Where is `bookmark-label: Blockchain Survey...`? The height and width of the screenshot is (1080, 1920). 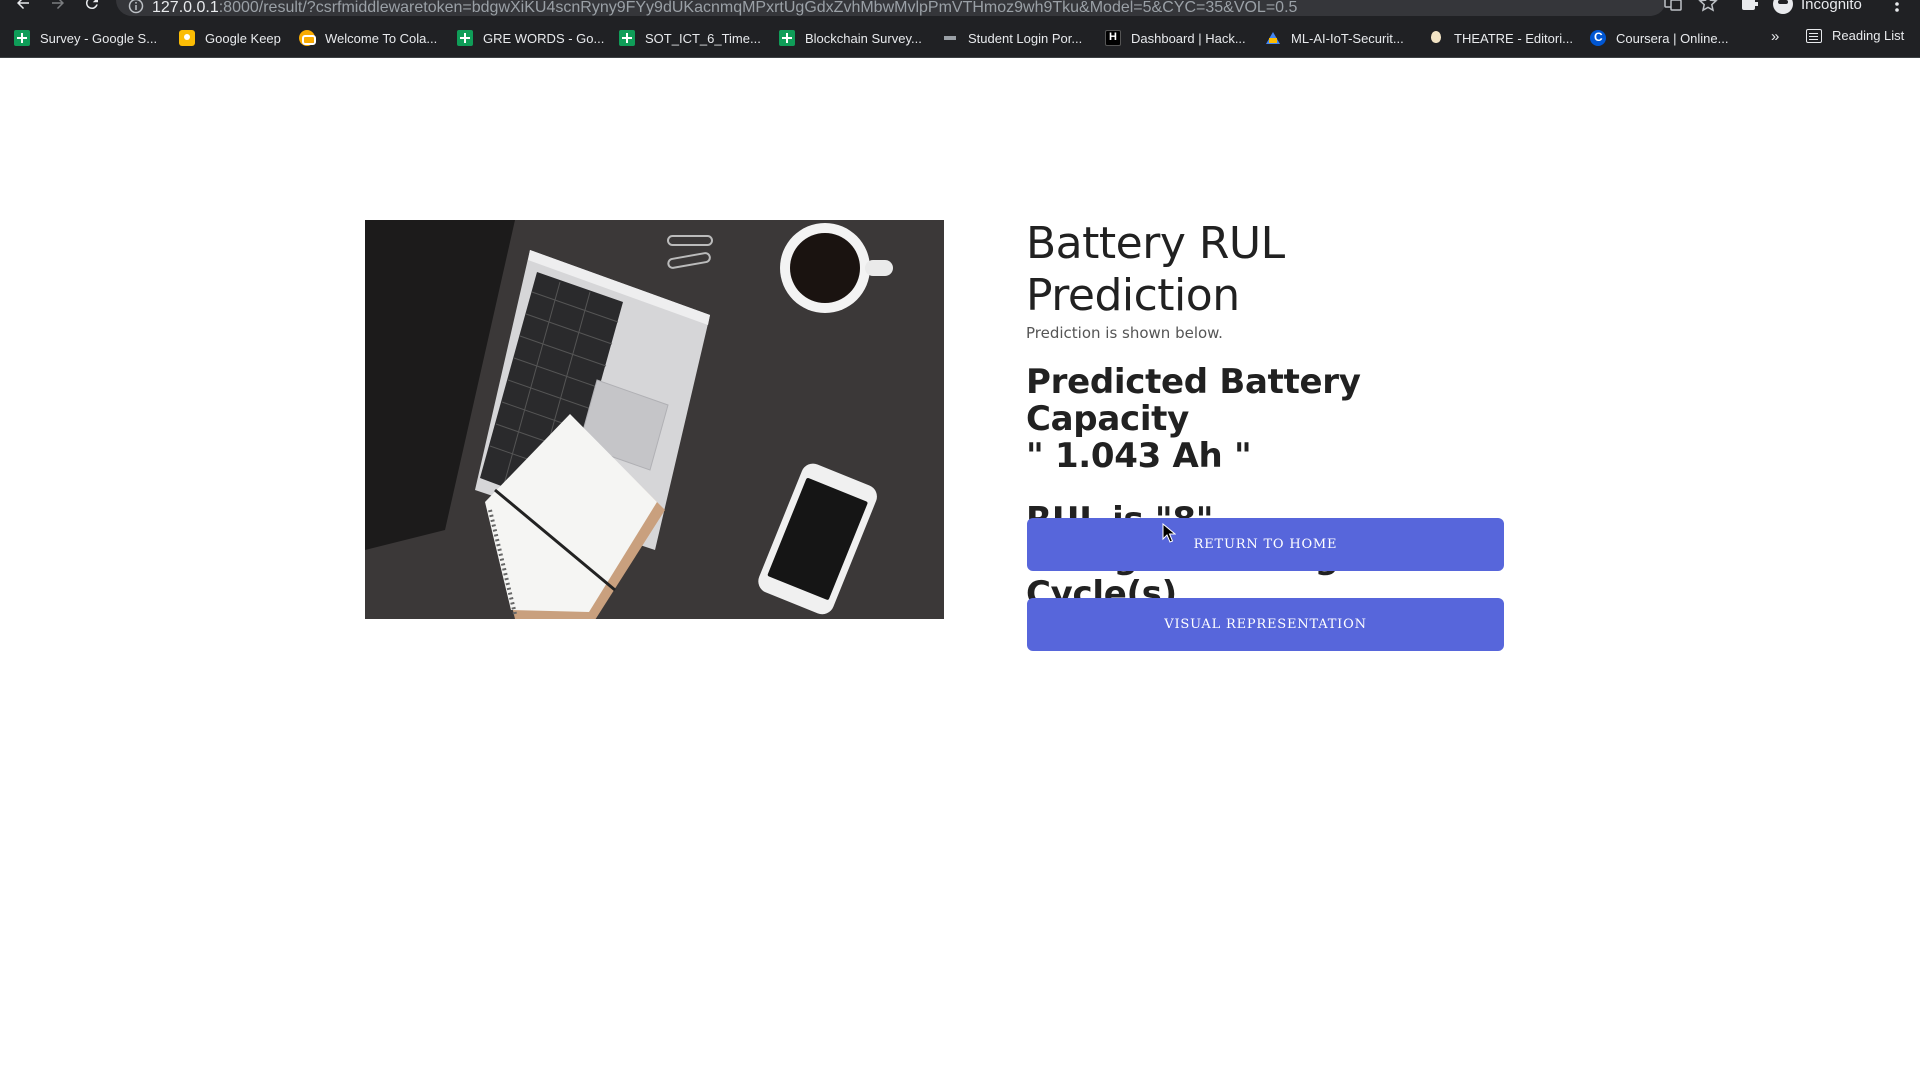 bookmark-label: Blockchain Survey... is located at coordinates (863, 38).